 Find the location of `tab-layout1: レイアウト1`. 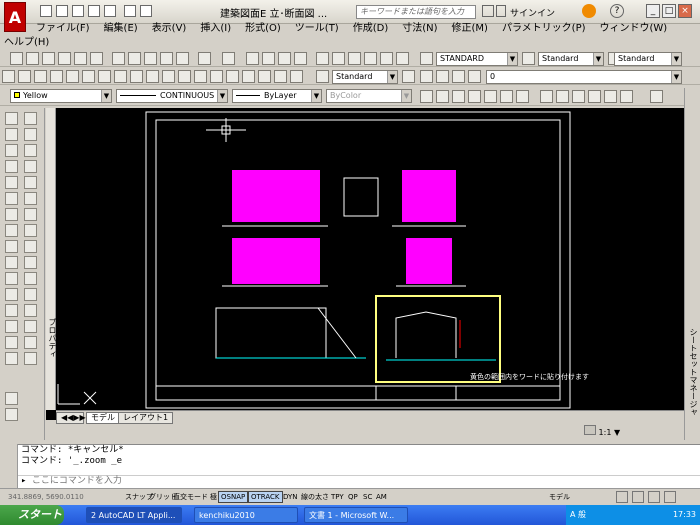

tab-layout1: レイアウト1 is located at coordinates (146, 418).